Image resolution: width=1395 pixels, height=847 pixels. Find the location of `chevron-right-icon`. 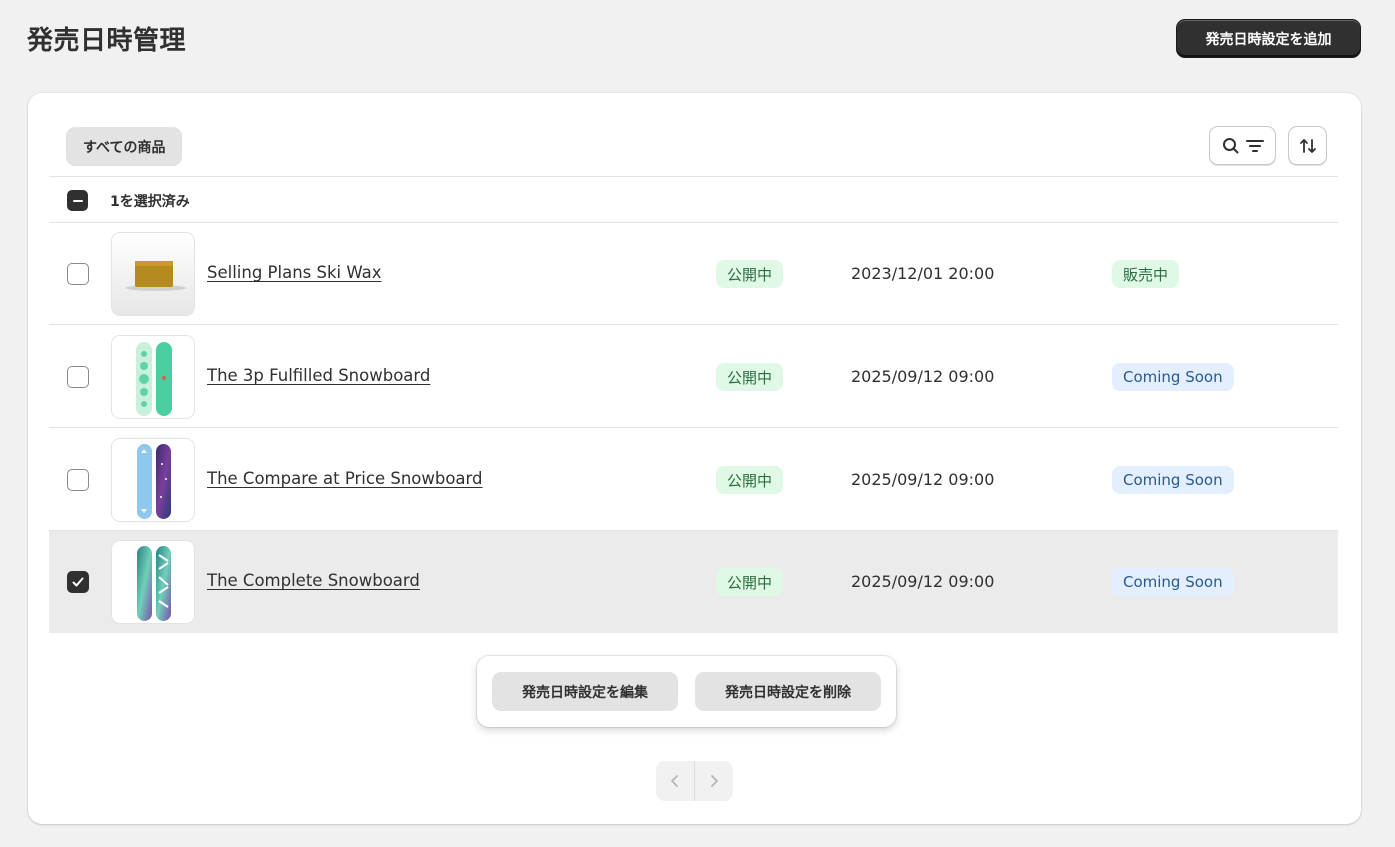

chevron-right-icon is located at coordinates (714, 781).